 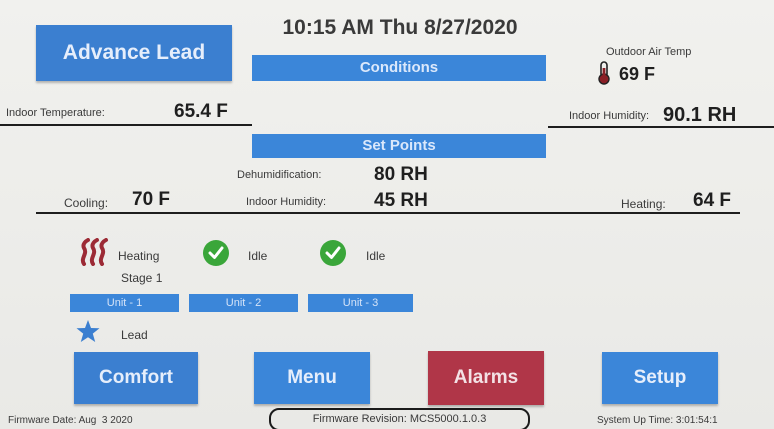 I want to click on conditions-header-bar: Conditions, so click(x=399, y=68).